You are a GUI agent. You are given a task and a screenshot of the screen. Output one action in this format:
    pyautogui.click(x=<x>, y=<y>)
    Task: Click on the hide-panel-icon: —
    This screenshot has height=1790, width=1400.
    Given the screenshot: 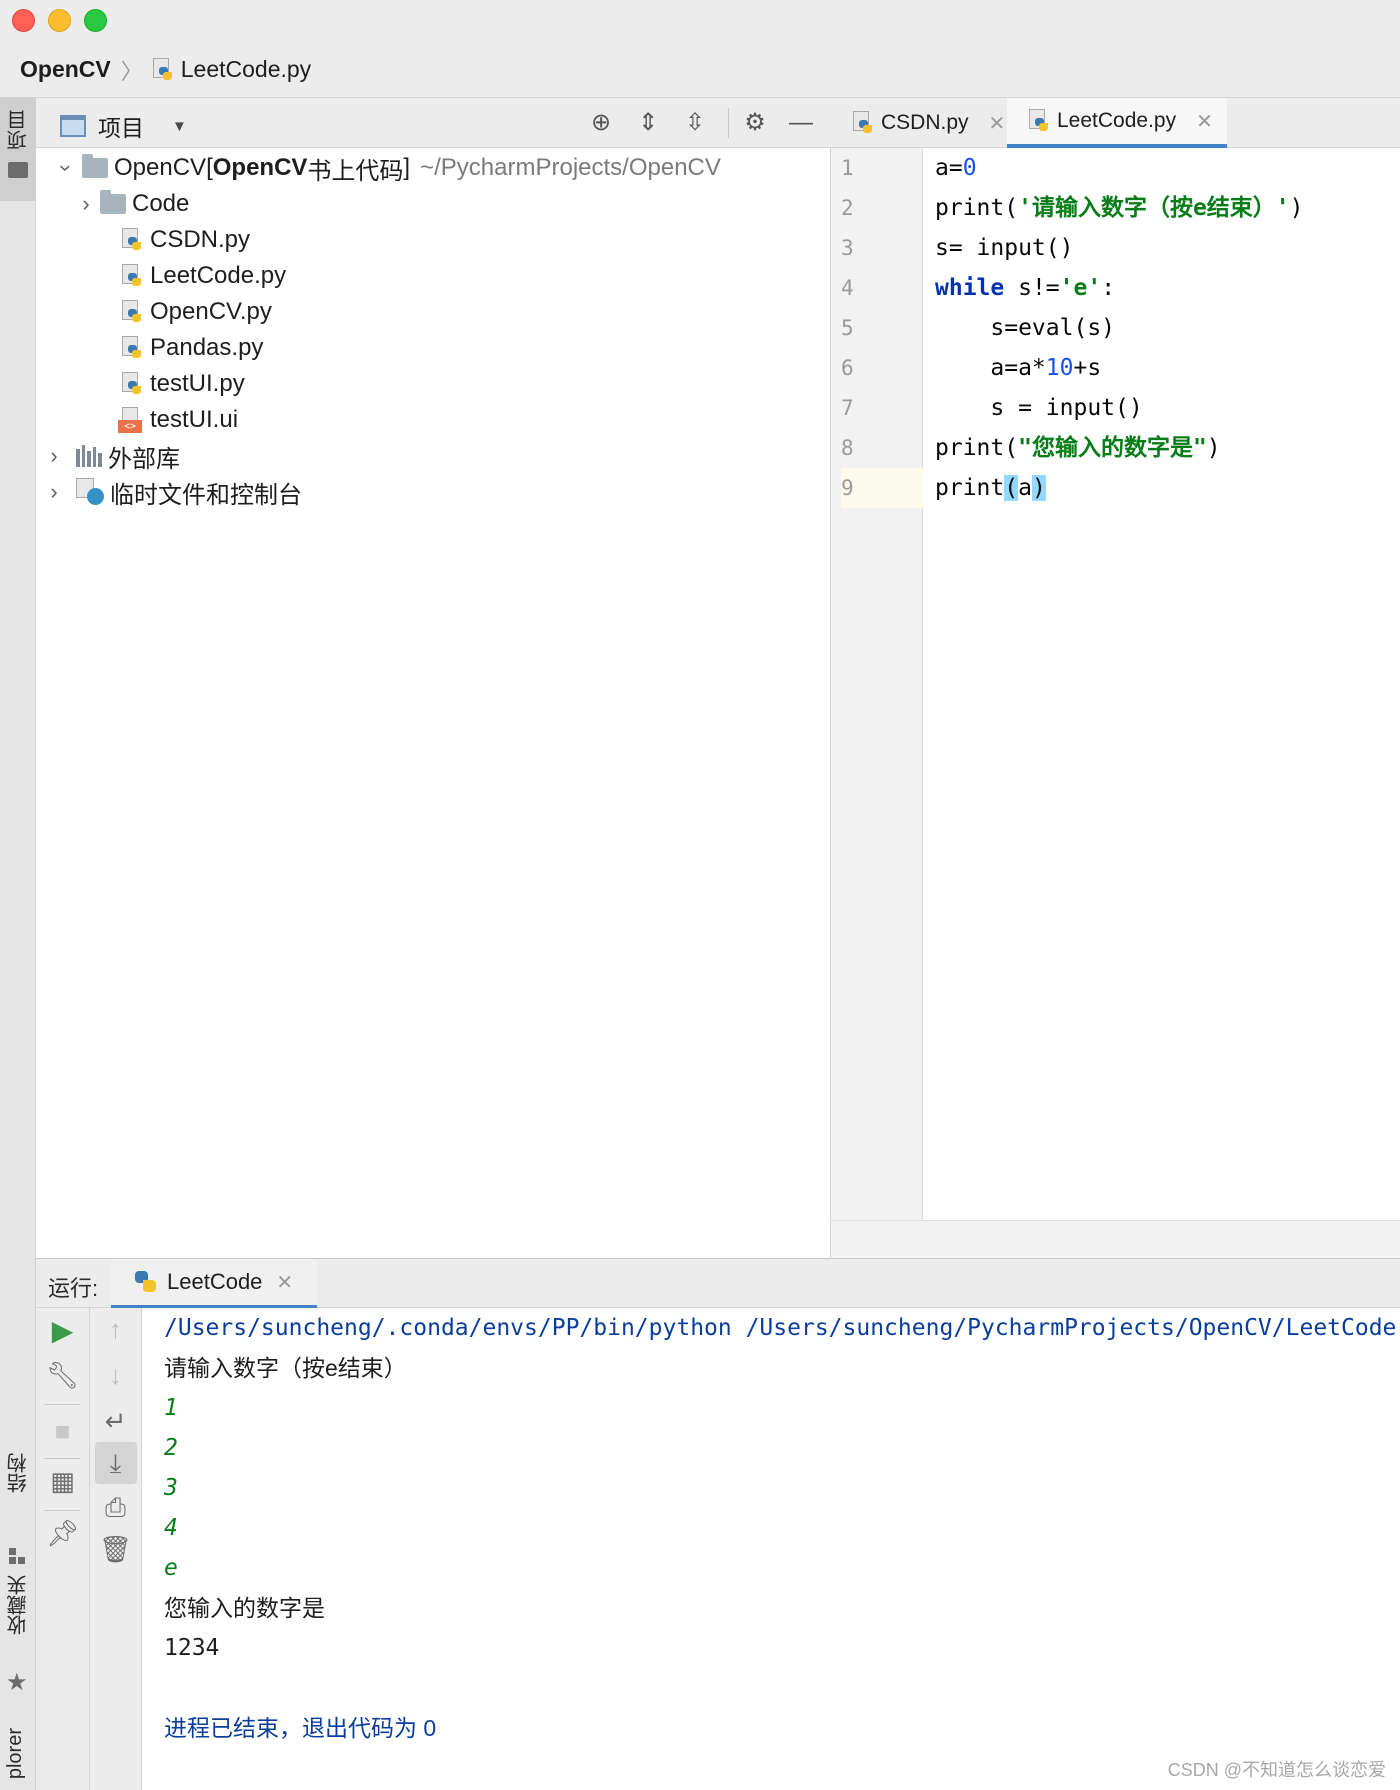 What is the action you would take?
    pyautogui.click(x=801, y=123)
    